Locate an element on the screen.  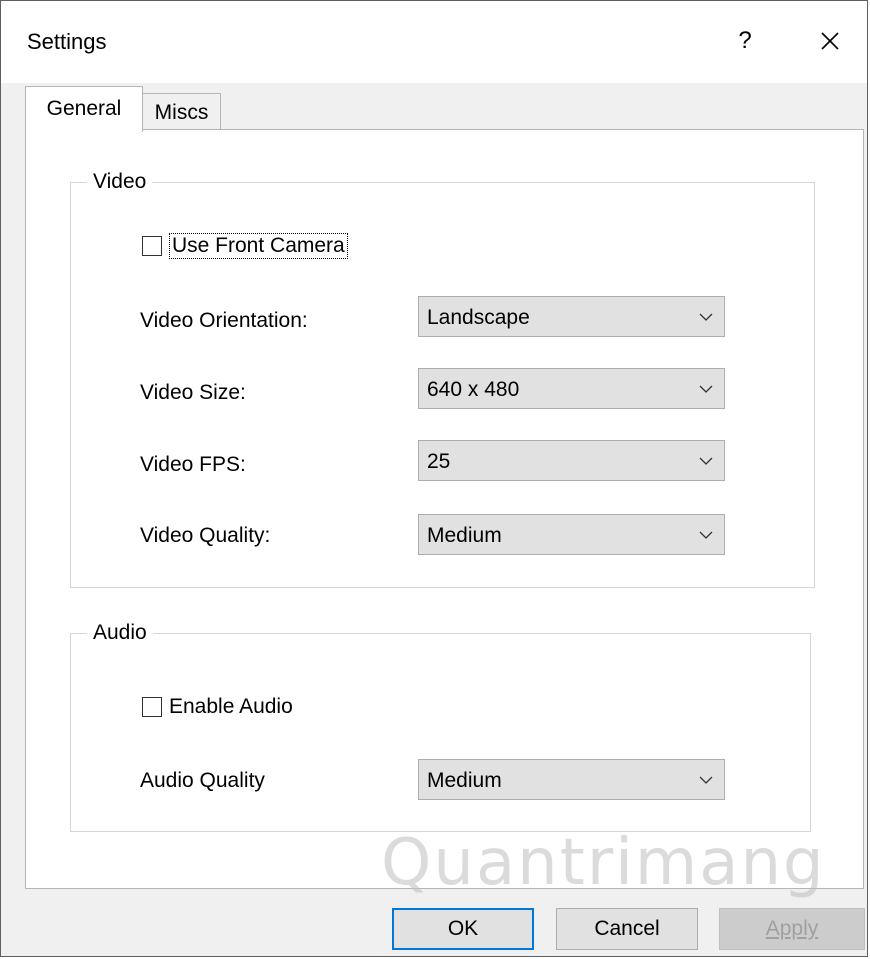
close-button is located at coordinates (830, 42).